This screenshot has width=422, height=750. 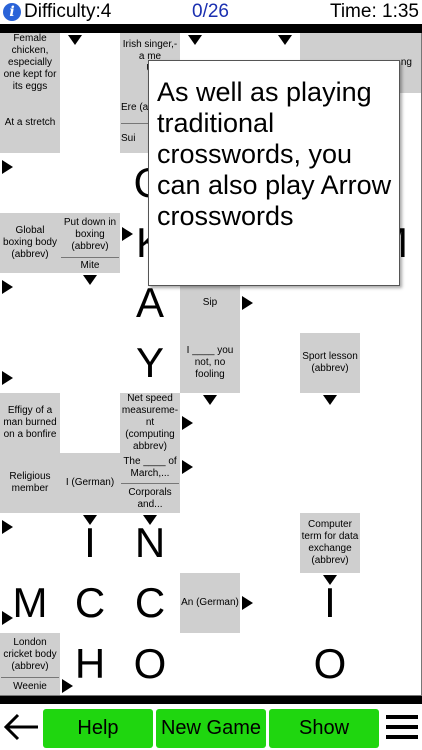 I want to click on clue-text: Computer term for data exchange (abbrev), so click(x=330, y=542).